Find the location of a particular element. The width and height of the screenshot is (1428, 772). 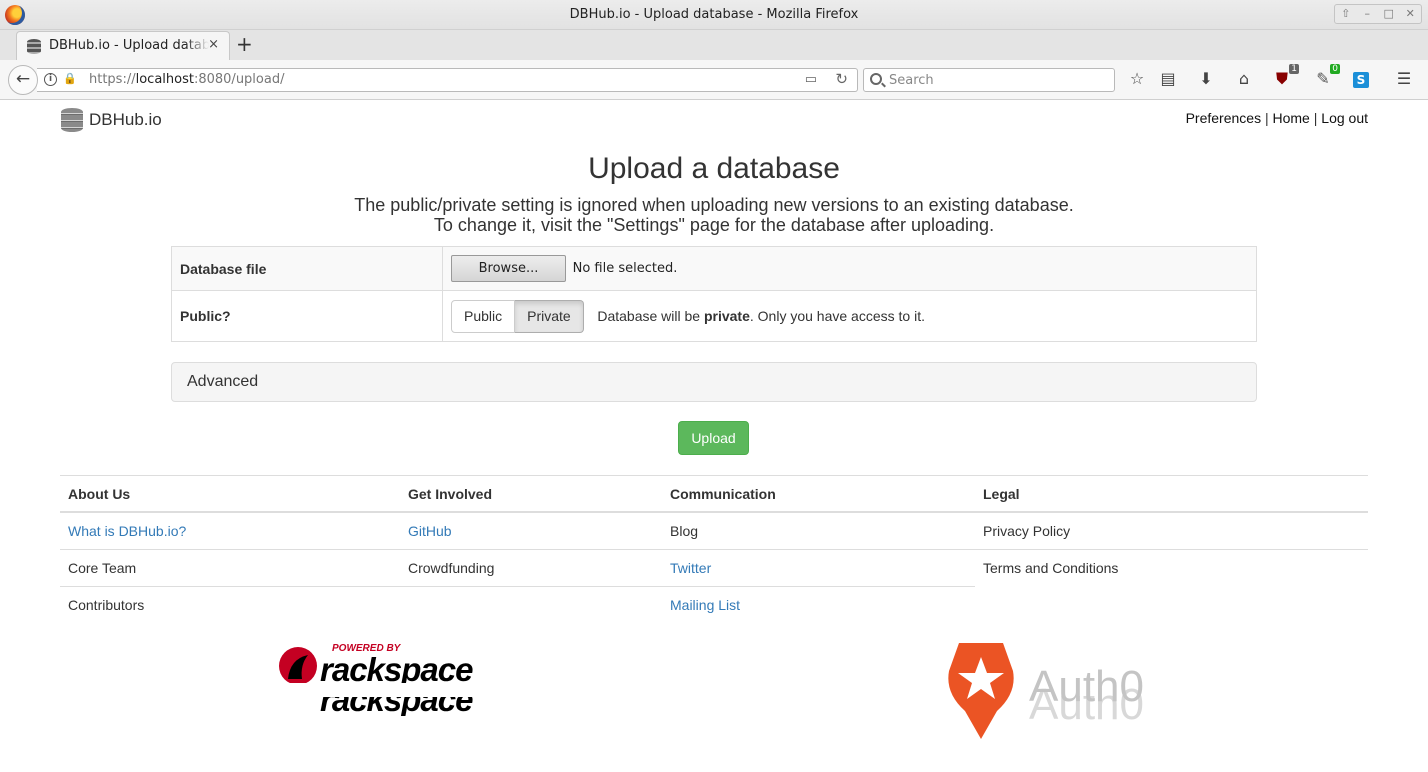

tab-close-icon: × is located at coordinates (213, 44).